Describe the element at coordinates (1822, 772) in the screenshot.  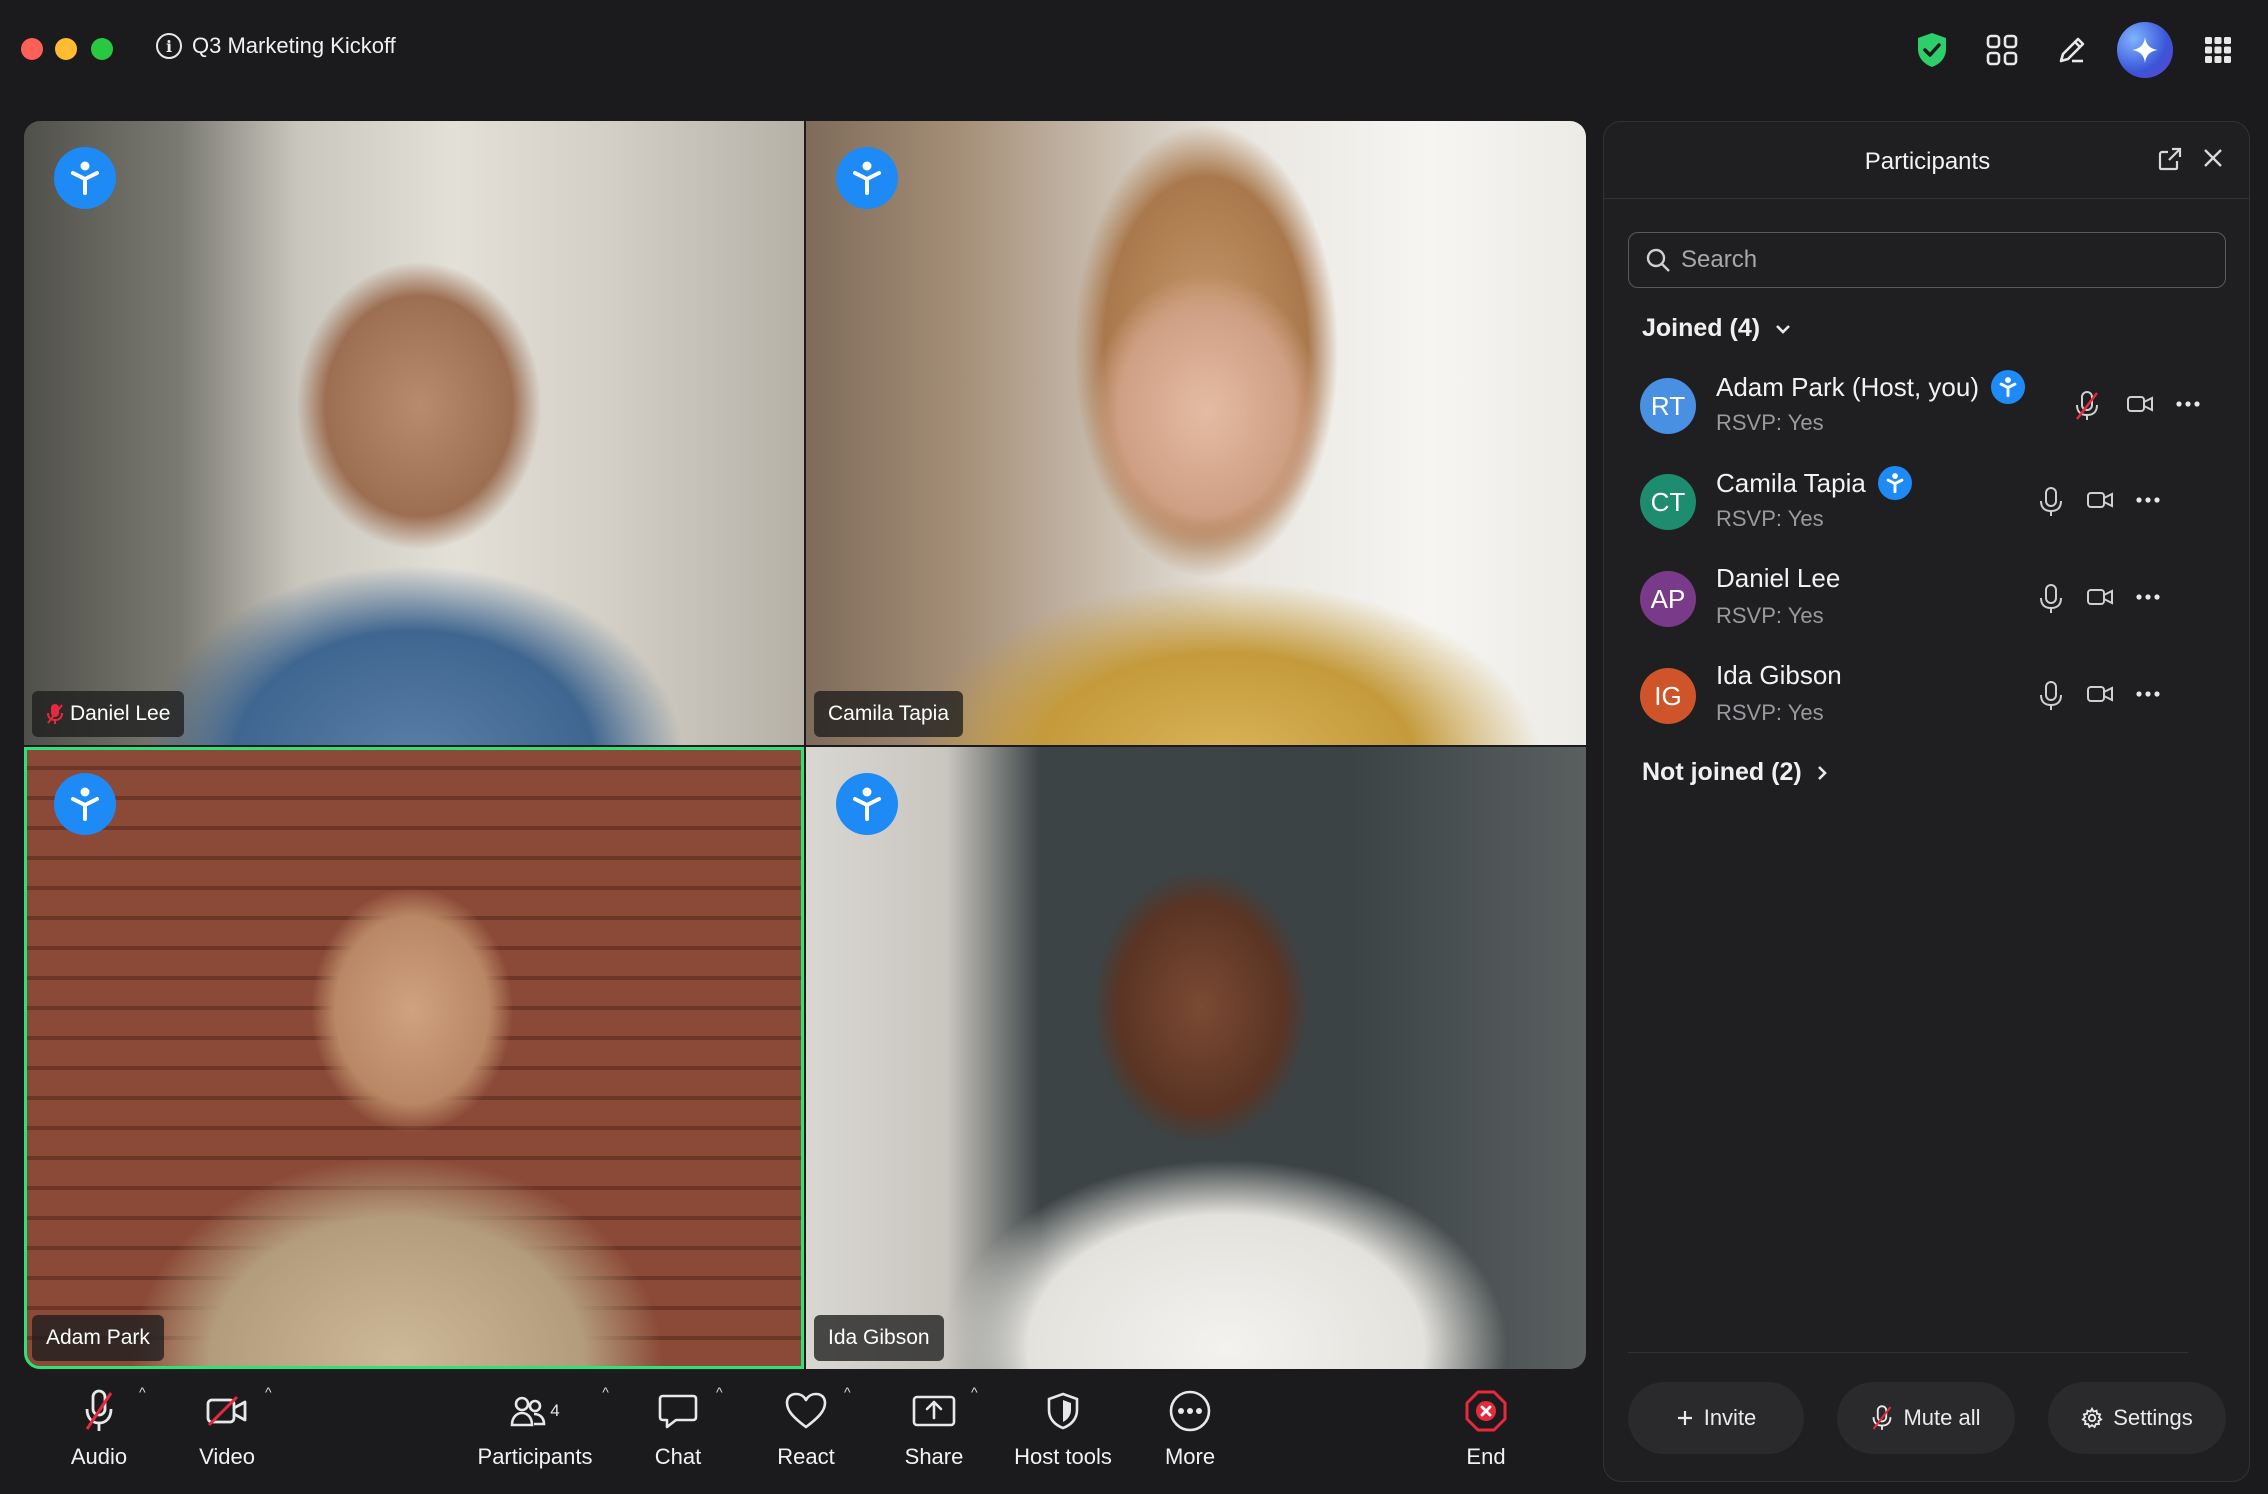
I see `chevron-right-icon` at that location.